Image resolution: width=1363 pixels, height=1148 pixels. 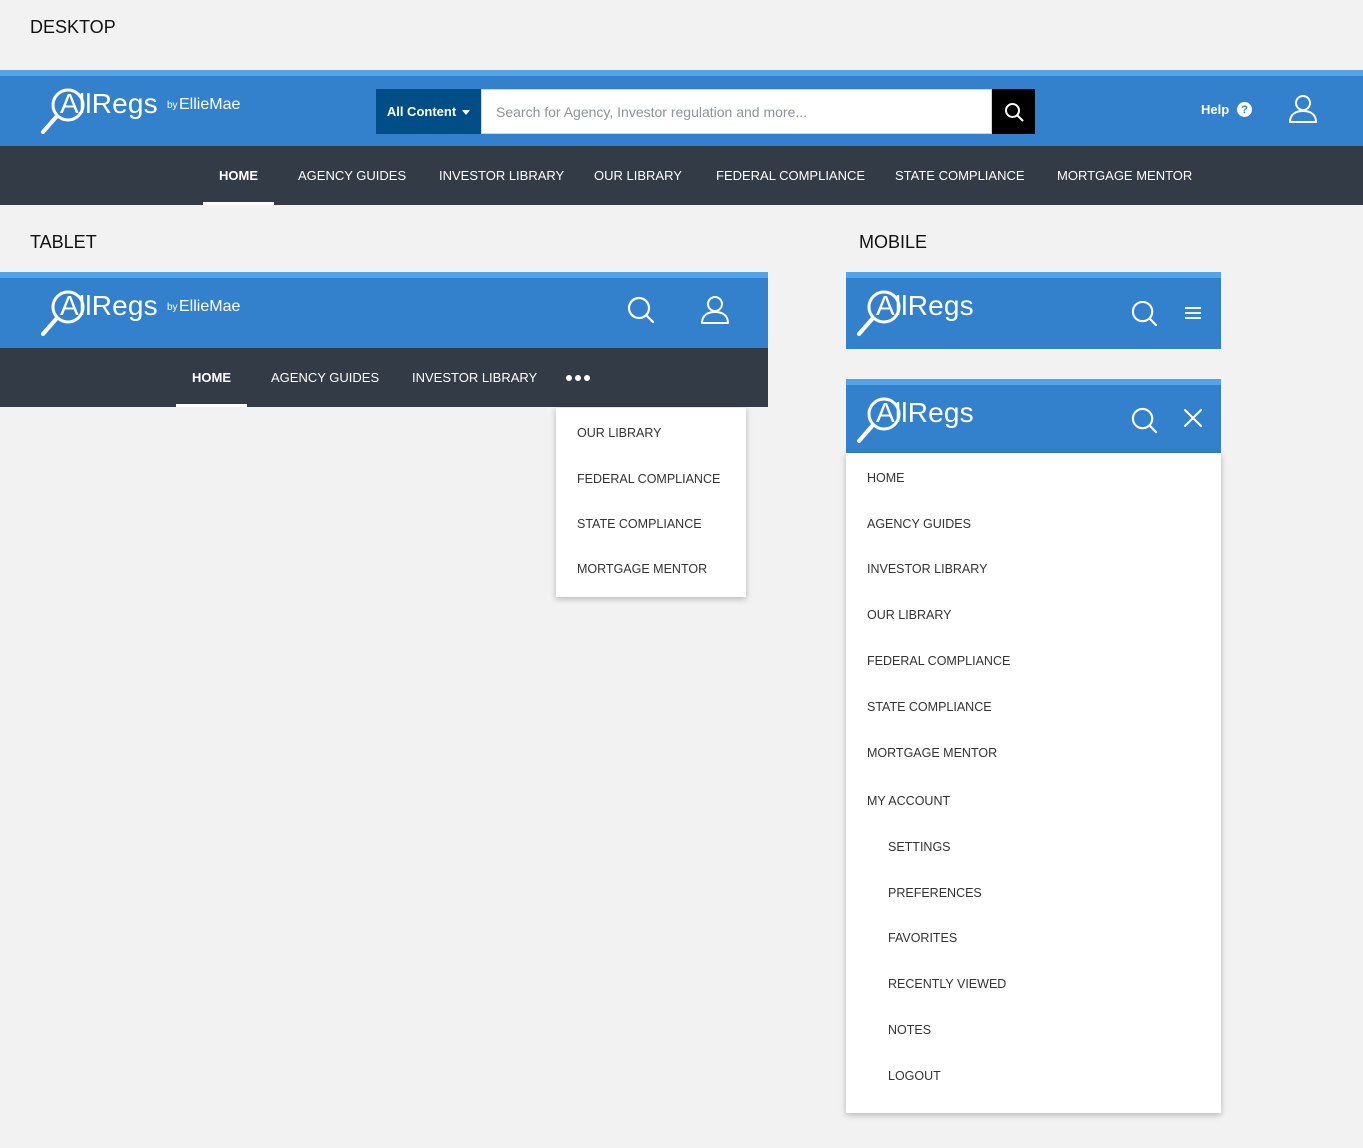 I want to click on mobile-menu-logout: LOGOUT, so click(x=914, y=1076).